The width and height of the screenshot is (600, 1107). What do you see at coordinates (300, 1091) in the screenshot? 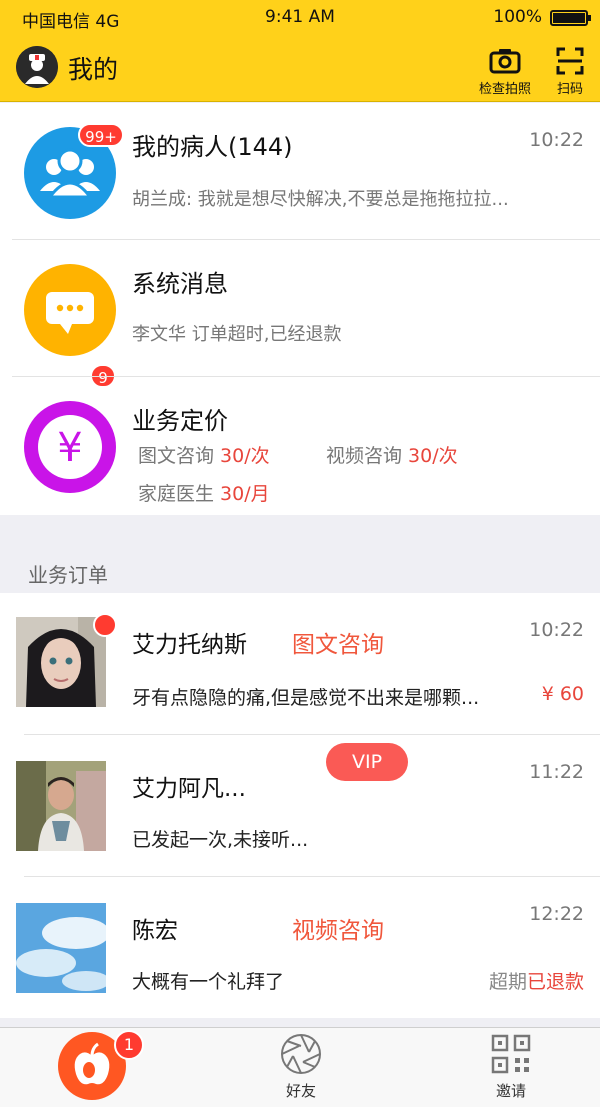
I see `friends-label: 好友` at bounding box center [300, 1091].